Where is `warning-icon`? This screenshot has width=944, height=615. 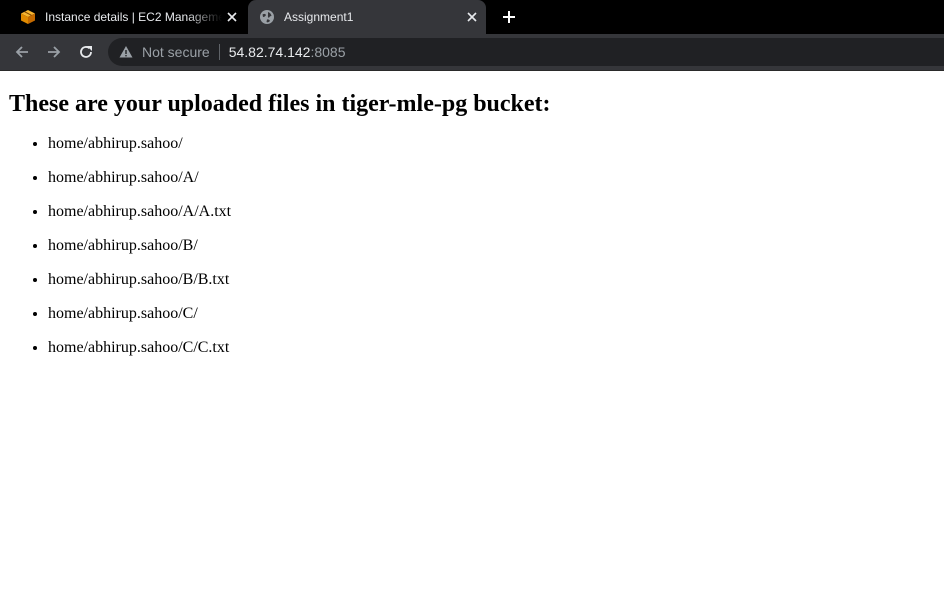
warning-icon is located at coordinates (126, 52).